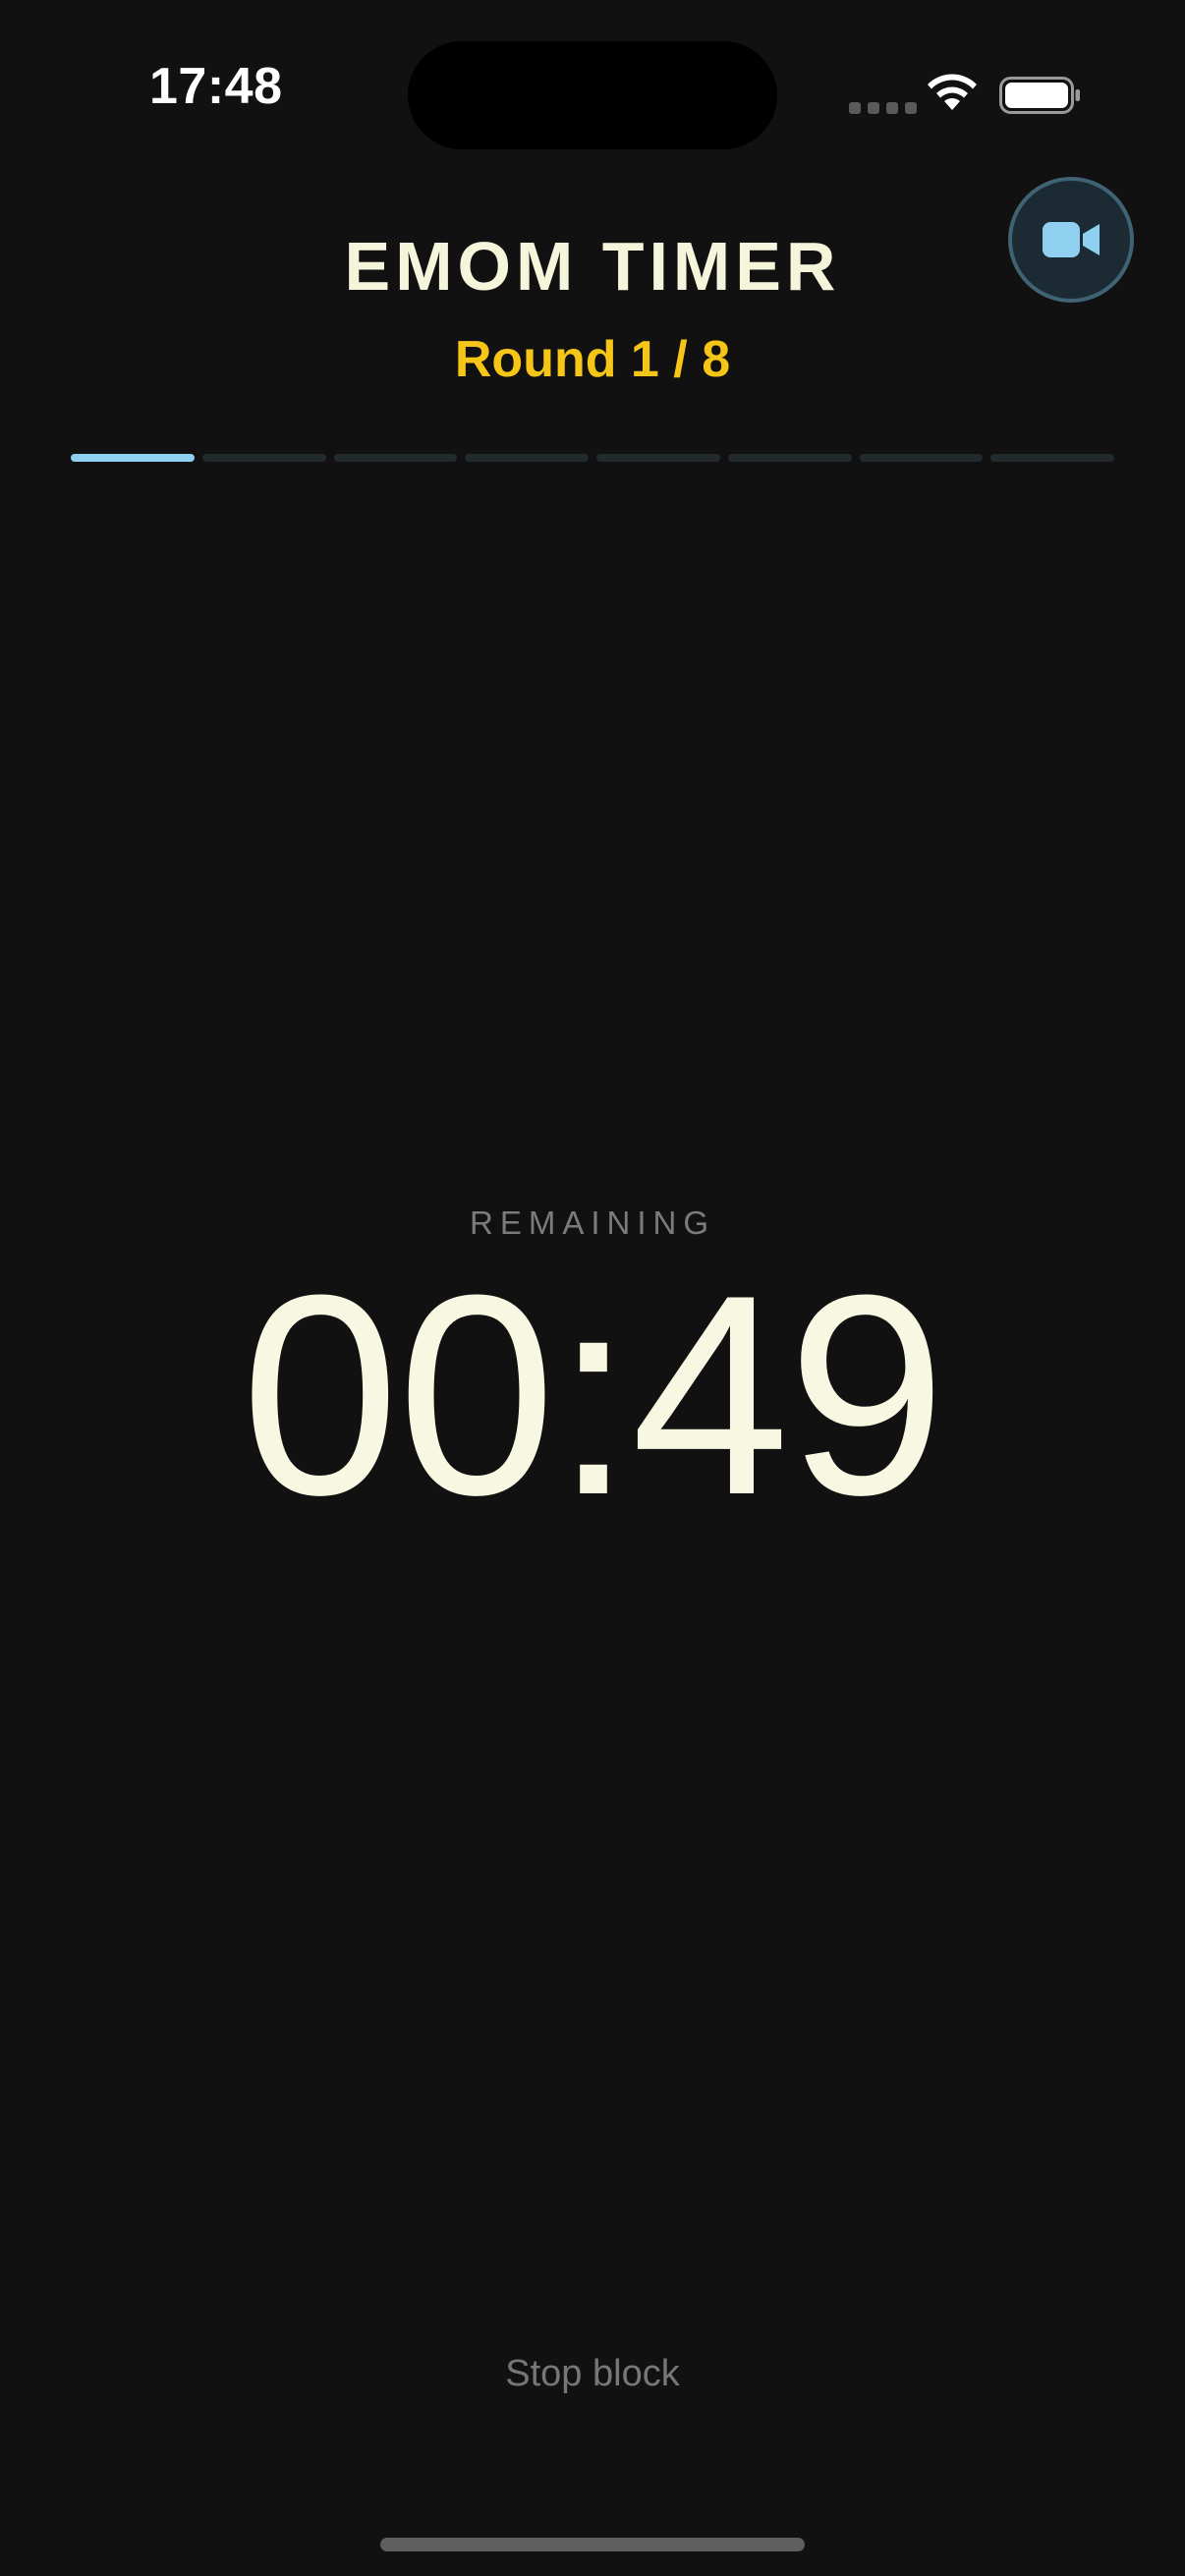 The image size is (1185, 2576). I want to click on round-progress, so click(592, 459).